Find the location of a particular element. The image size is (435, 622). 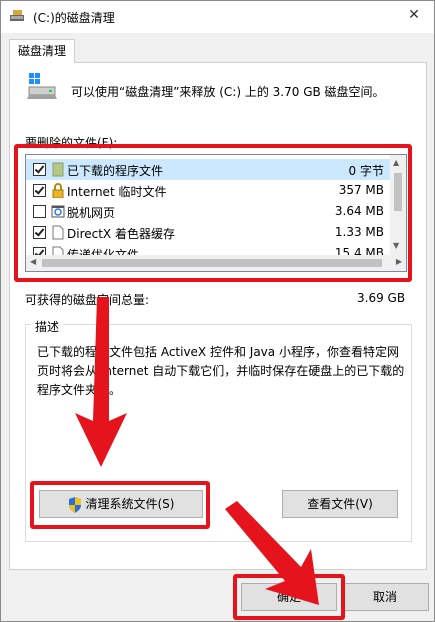

tab-disk-cleanup: 磁盘清理 is located at coordinates (42, 51).